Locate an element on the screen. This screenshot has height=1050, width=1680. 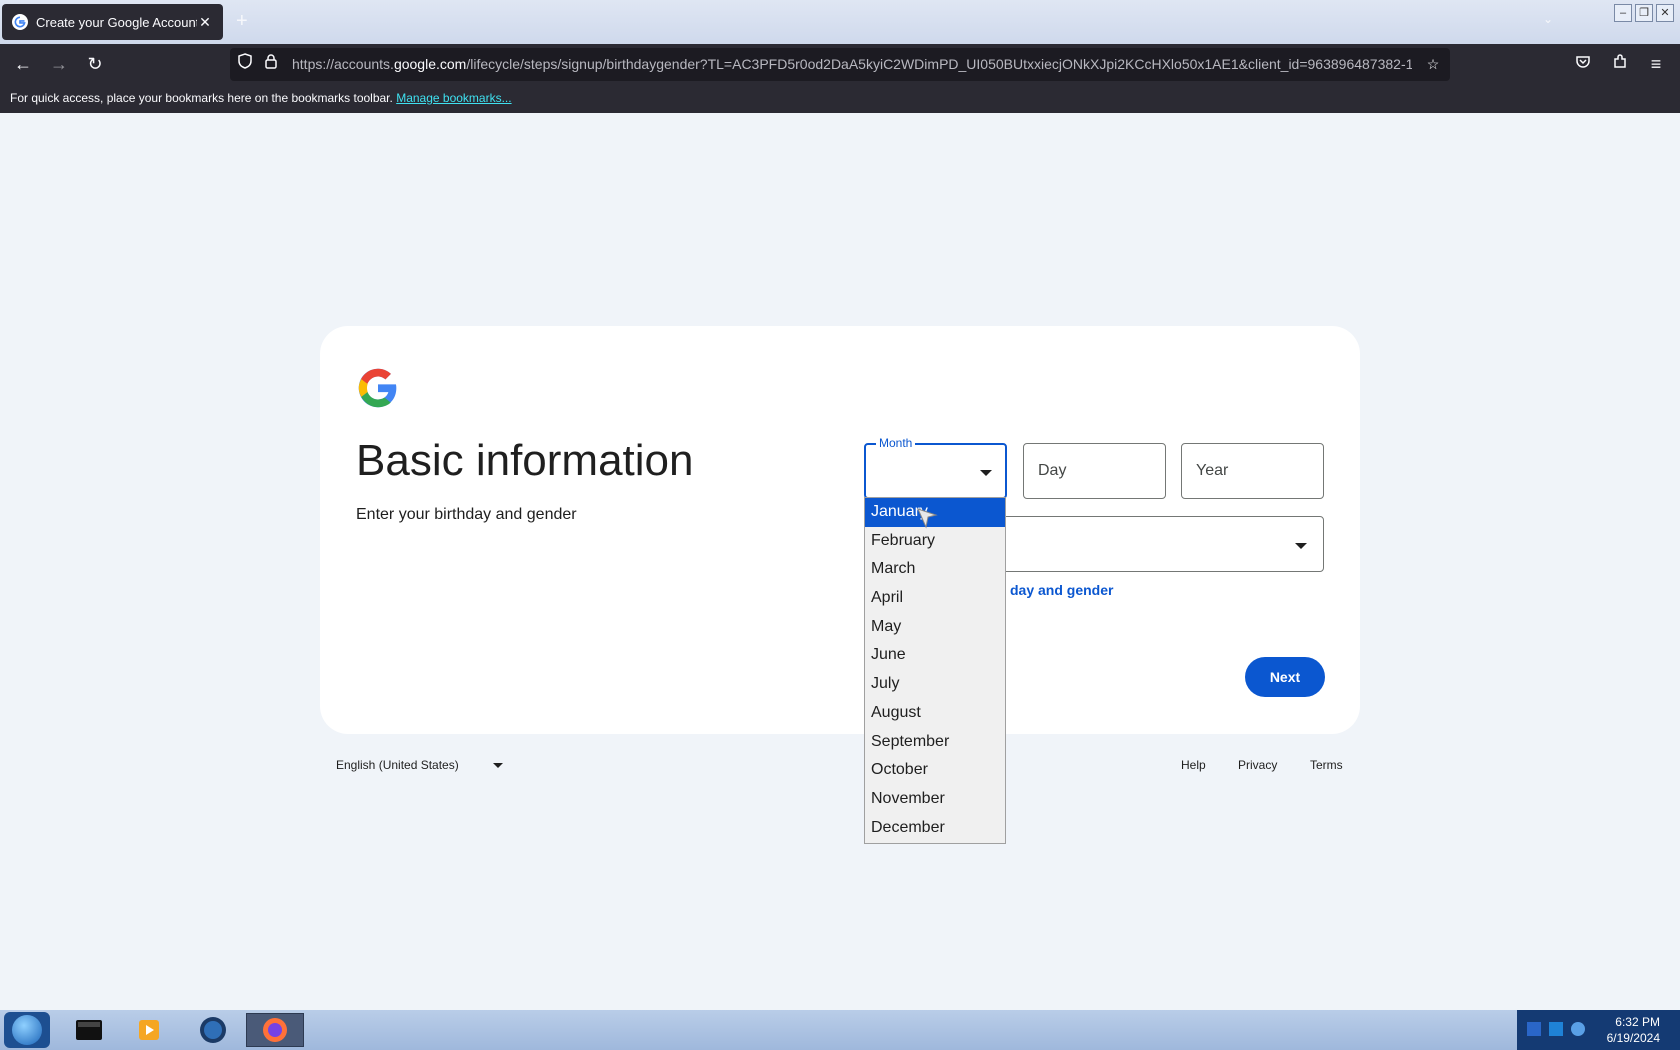
month-dropdown-caret-icon is located at coordinates (986, 473).